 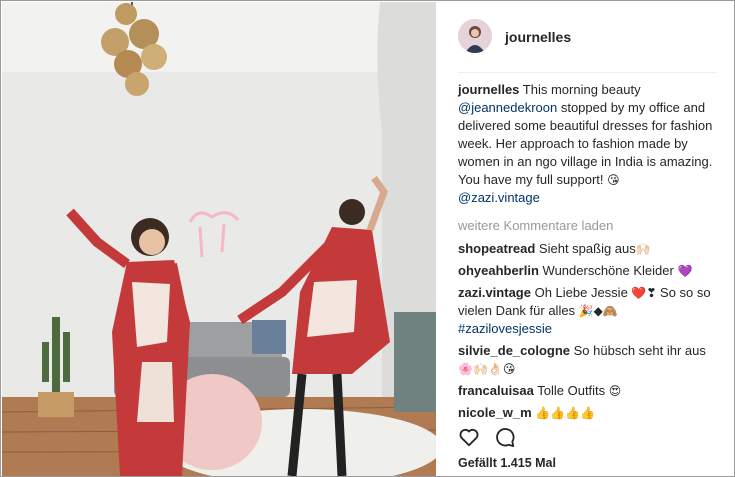 What do you see at coordinates (496, 248) in the screenshot?
I see `comment-username: shopeatread` at bounding box center [496, 248].